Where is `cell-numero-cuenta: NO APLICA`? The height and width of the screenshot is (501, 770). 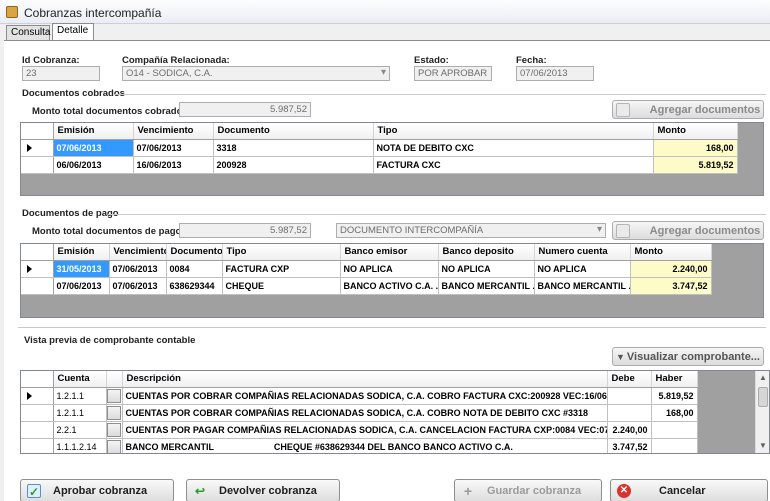 cell-numero-cuenta: NO APLICA is located at coordinates (582, 269).